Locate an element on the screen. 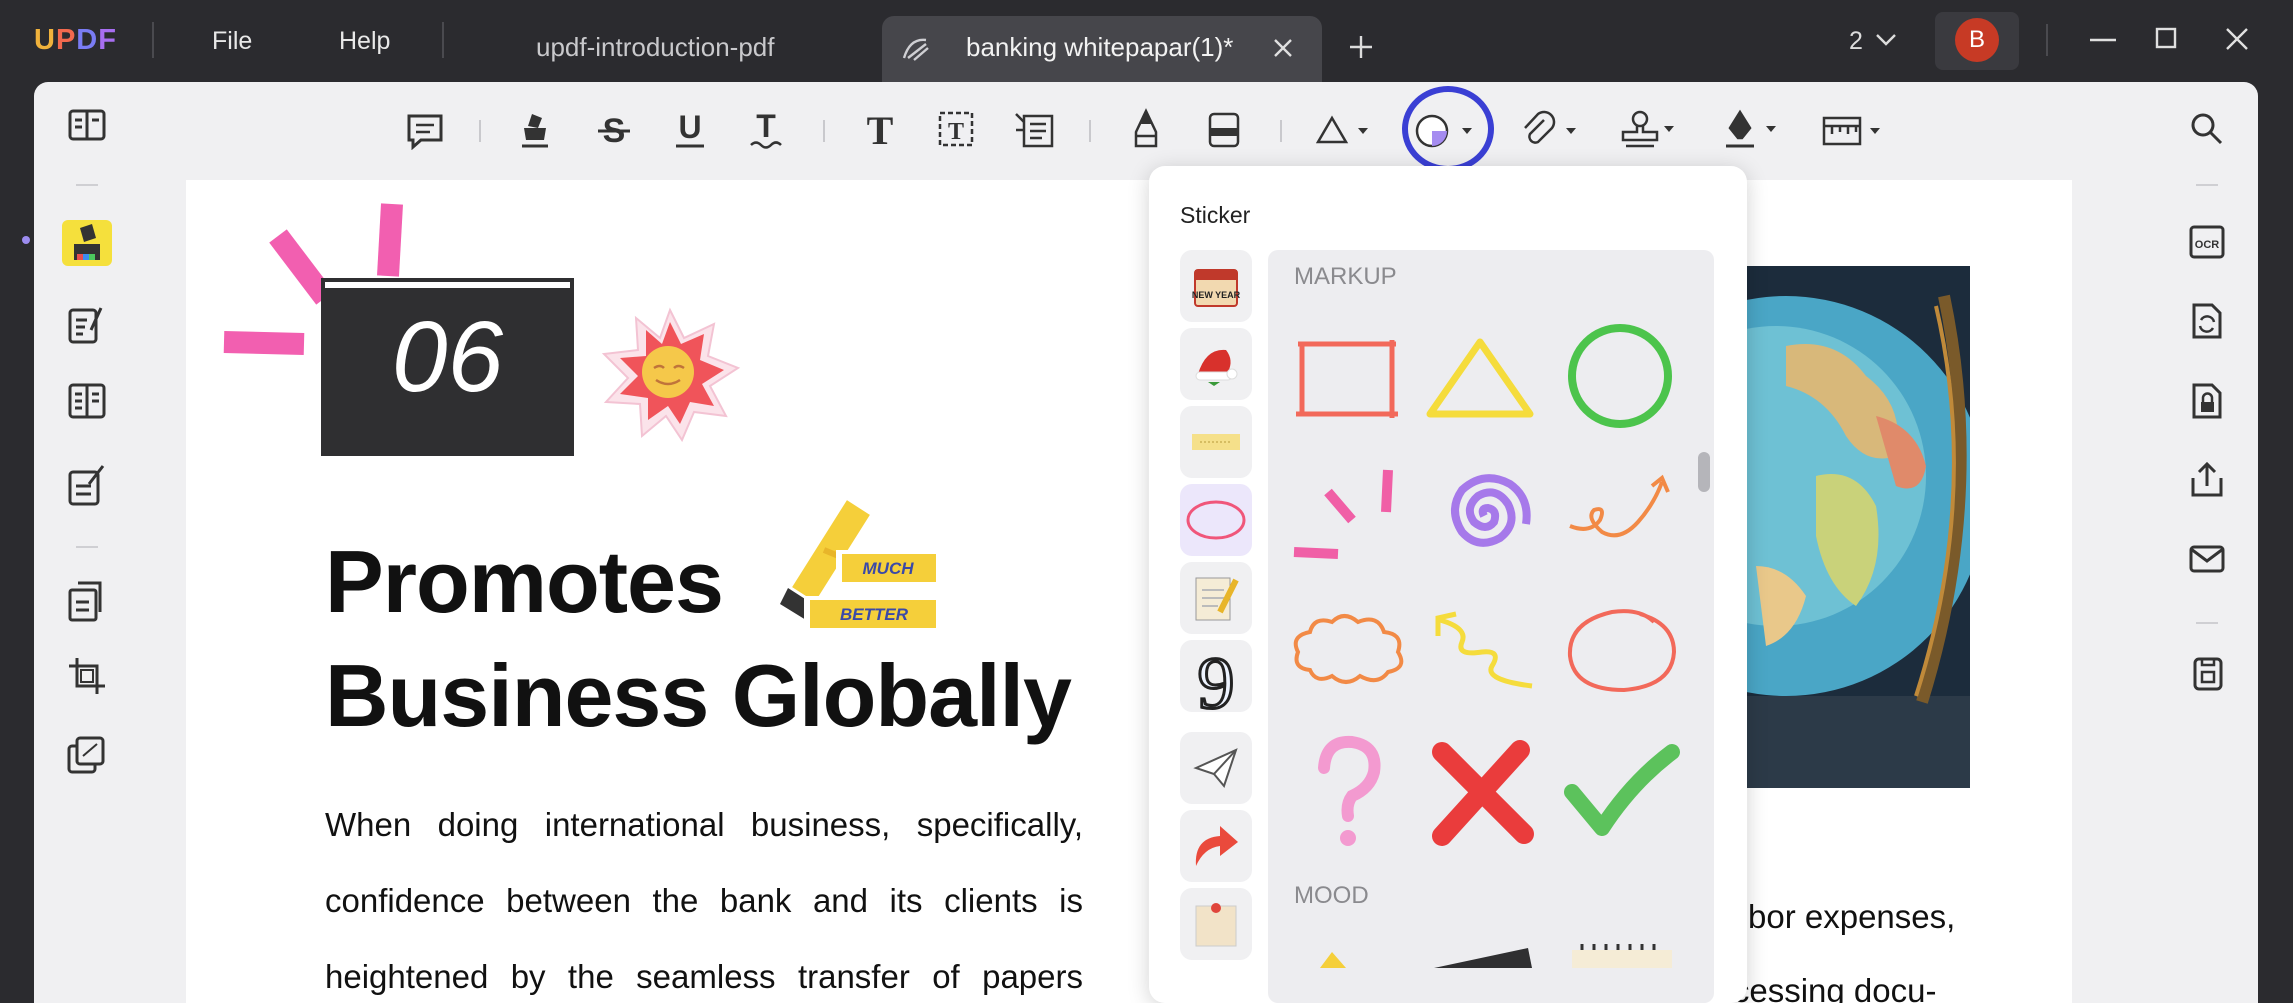 The image size is (2293, 1003). right-sidebar is located at coordinates (2203, 542).